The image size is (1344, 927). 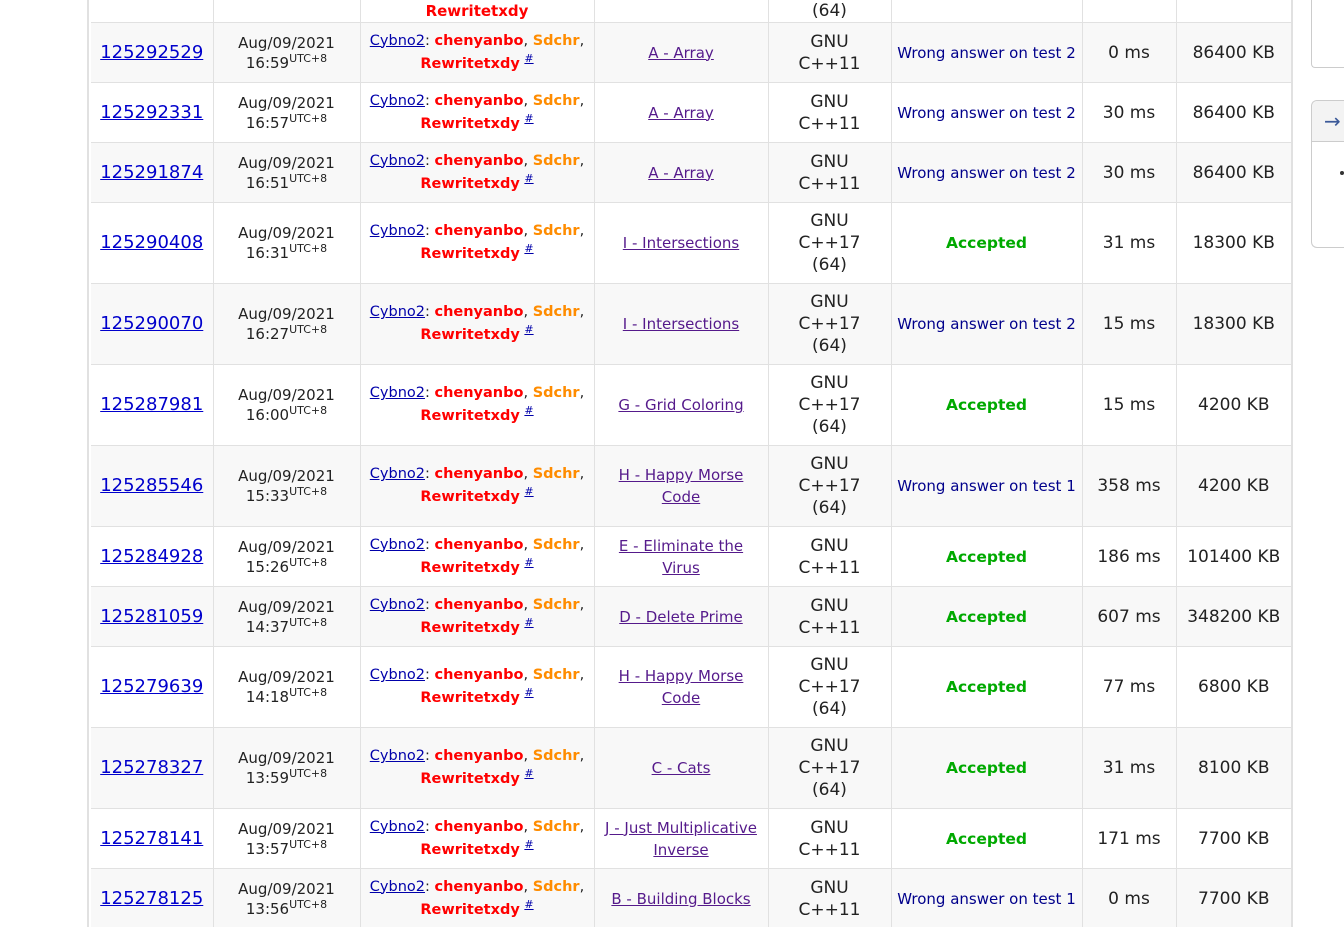 What do you see at coordinates (681, 839) in the screenshot?
I see `problem-link: J - Just Multiplicative Inverse` at bounding box center [681, 839].